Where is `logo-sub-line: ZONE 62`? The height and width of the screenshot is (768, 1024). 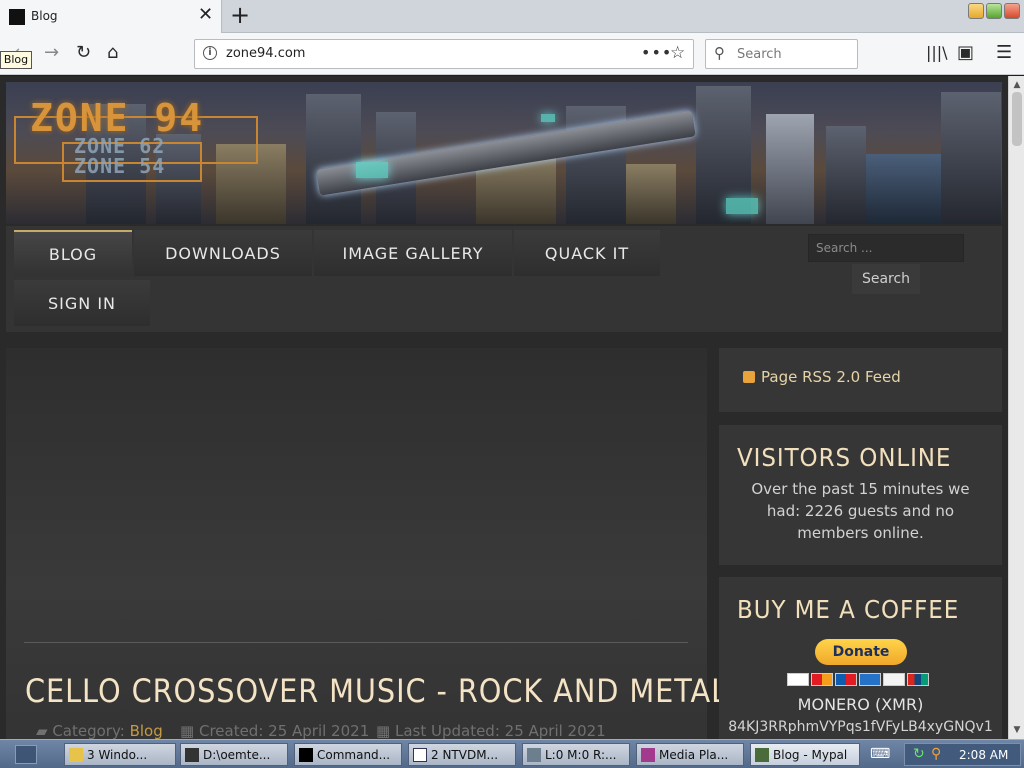
logo-sub-line: ZONE 62 is located at coordinates (120, 146).